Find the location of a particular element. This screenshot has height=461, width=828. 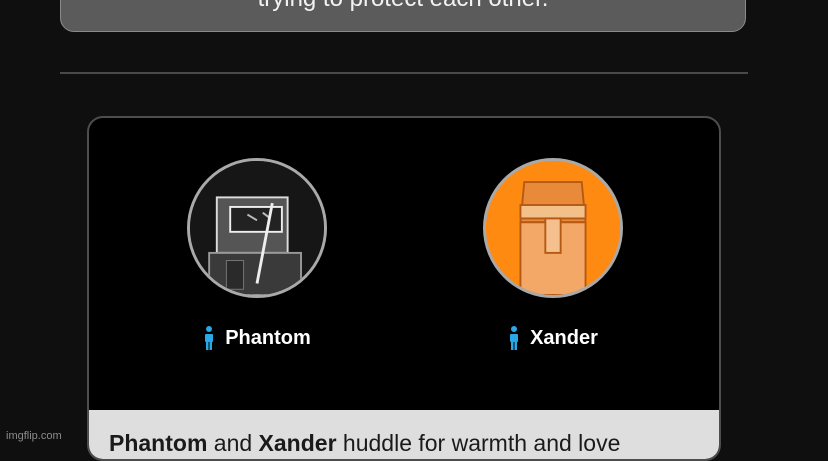

player-name-xander: Xander is located at coordinates (564, 338).